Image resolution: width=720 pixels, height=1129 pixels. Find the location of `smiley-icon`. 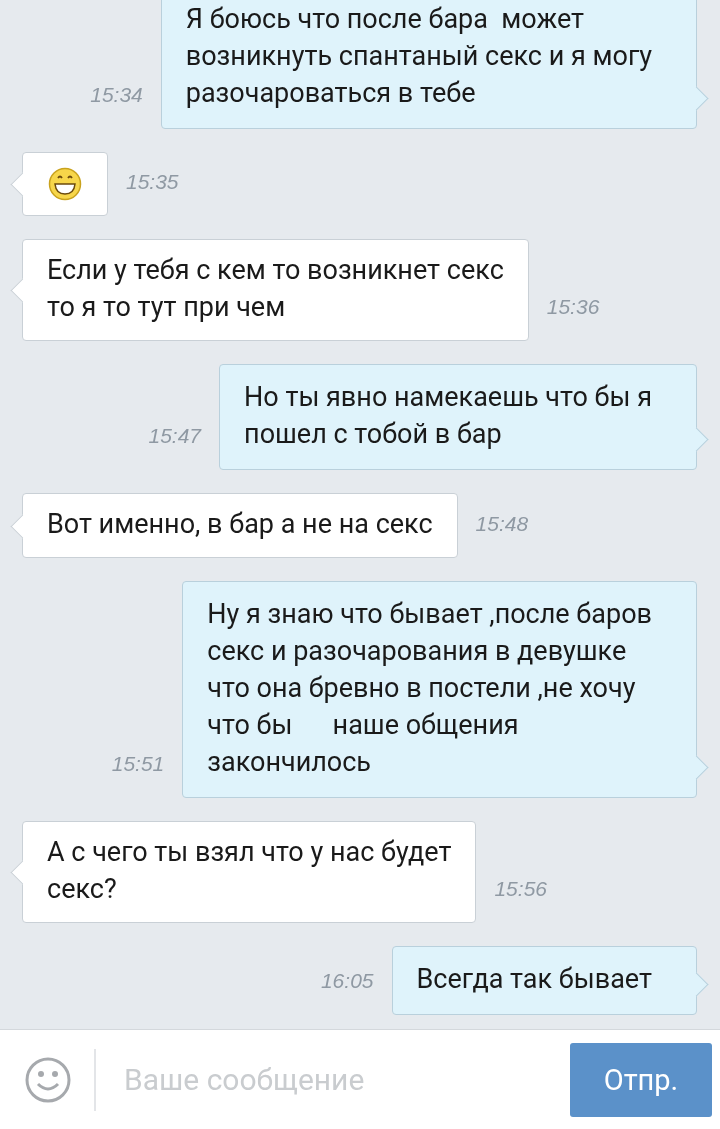

smiley-icon is located at coordinates (48, 1079).